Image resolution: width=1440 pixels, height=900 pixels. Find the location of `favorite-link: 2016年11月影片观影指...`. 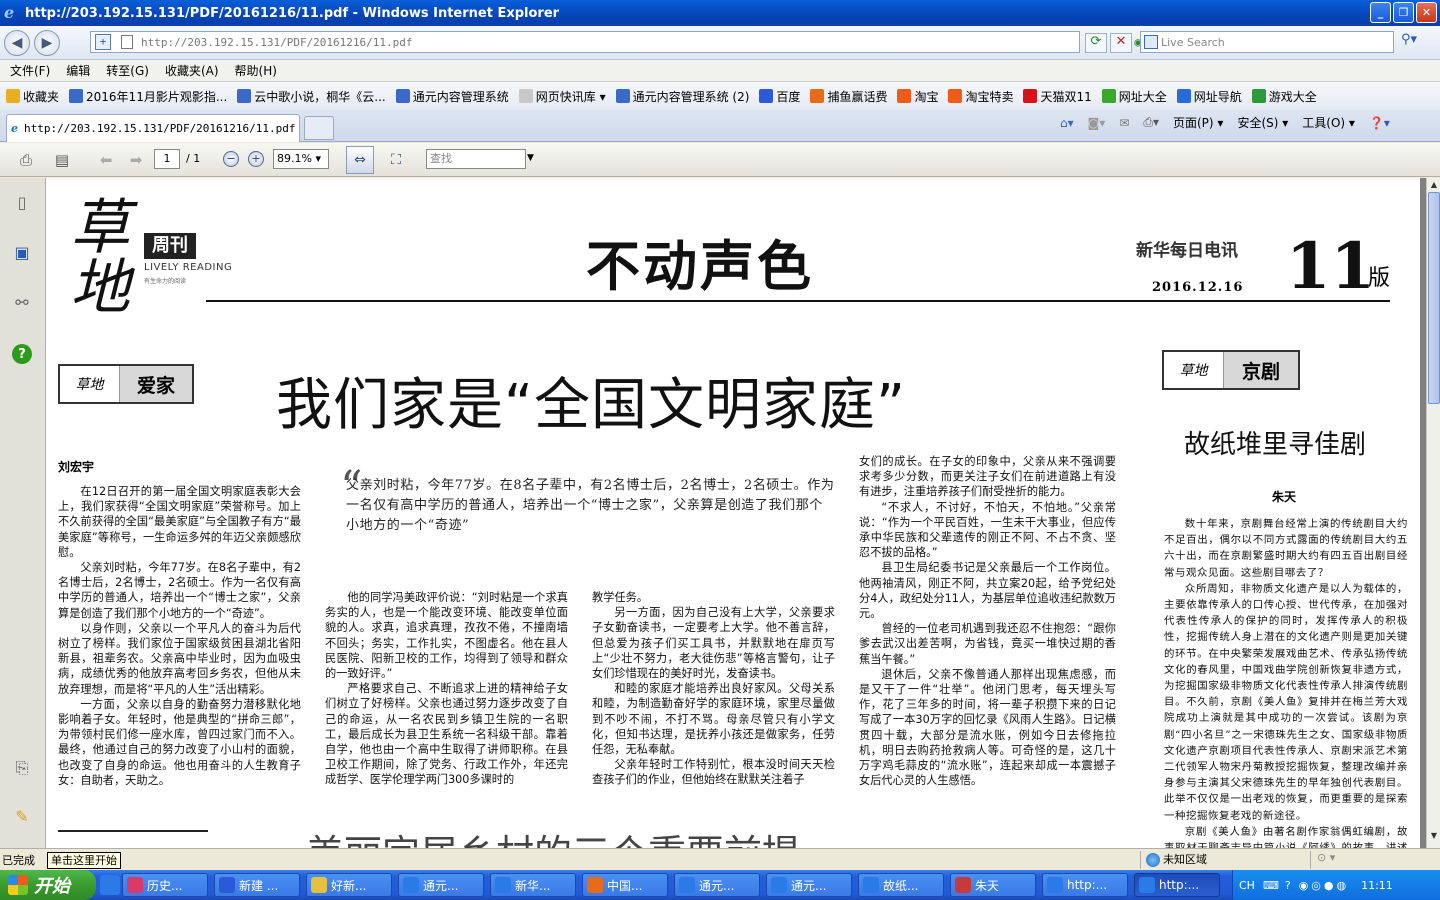

favorite-link: 2016年11月影片观影指... is located at coordinates (148, 96).